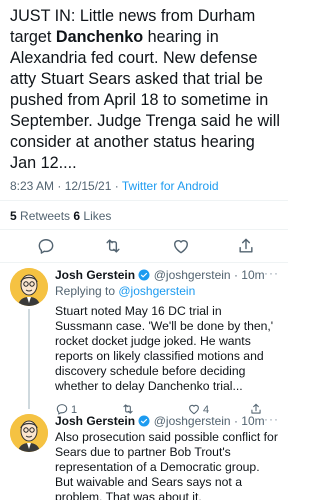 The image size is (320, 500). I want to click on retweet-icon, so click(113, 246).